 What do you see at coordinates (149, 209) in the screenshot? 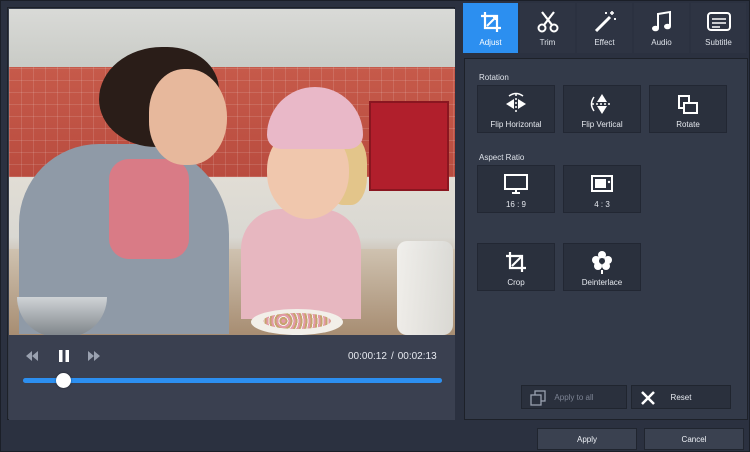
I see `woman-shirt` at bounding box center [149, 209].